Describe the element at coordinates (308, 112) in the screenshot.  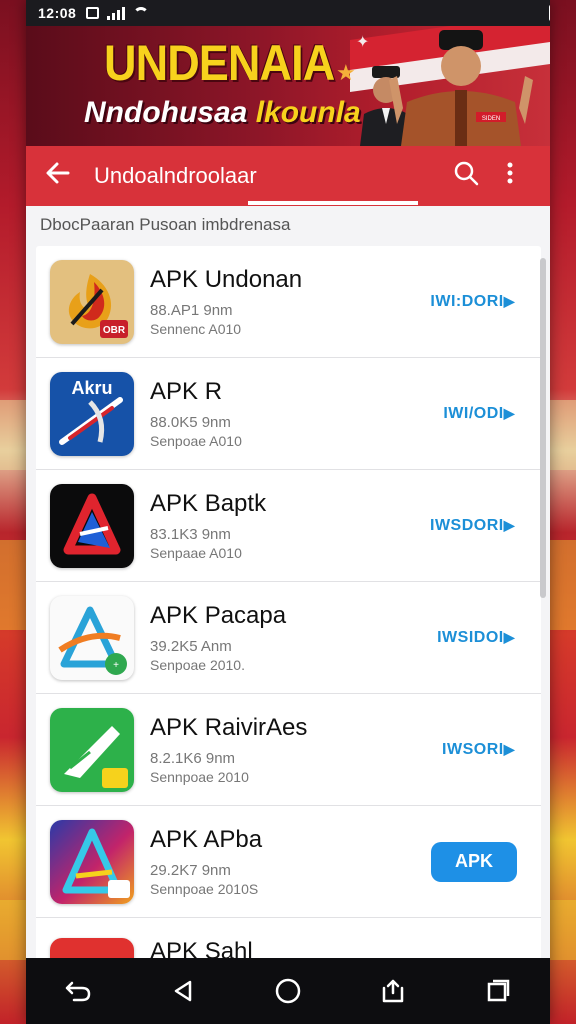
I see `banner-subtitle-accent: lkounla` at that location.